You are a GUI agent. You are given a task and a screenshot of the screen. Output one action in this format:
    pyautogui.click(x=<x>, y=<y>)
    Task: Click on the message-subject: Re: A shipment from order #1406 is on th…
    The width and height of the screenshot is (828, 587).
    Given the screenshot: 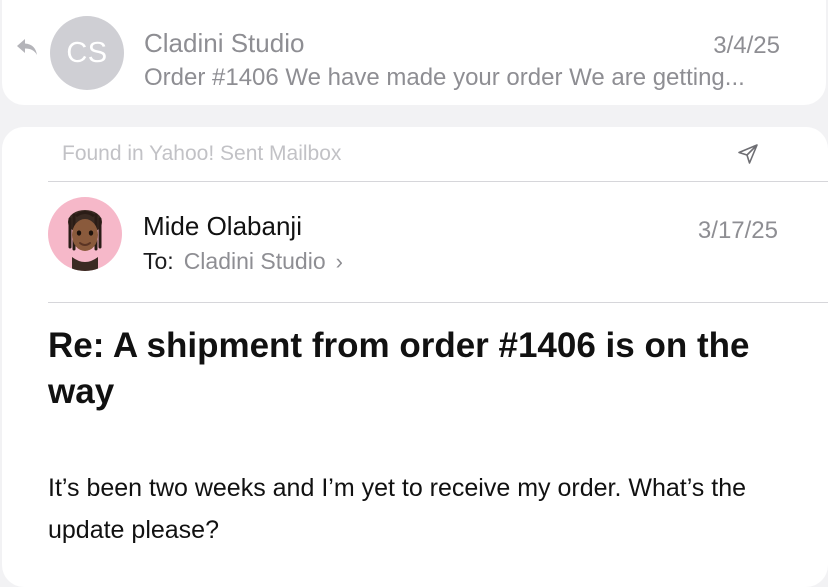 What is the action you would take?
    pyautogui.click(x=399, y=368)
    